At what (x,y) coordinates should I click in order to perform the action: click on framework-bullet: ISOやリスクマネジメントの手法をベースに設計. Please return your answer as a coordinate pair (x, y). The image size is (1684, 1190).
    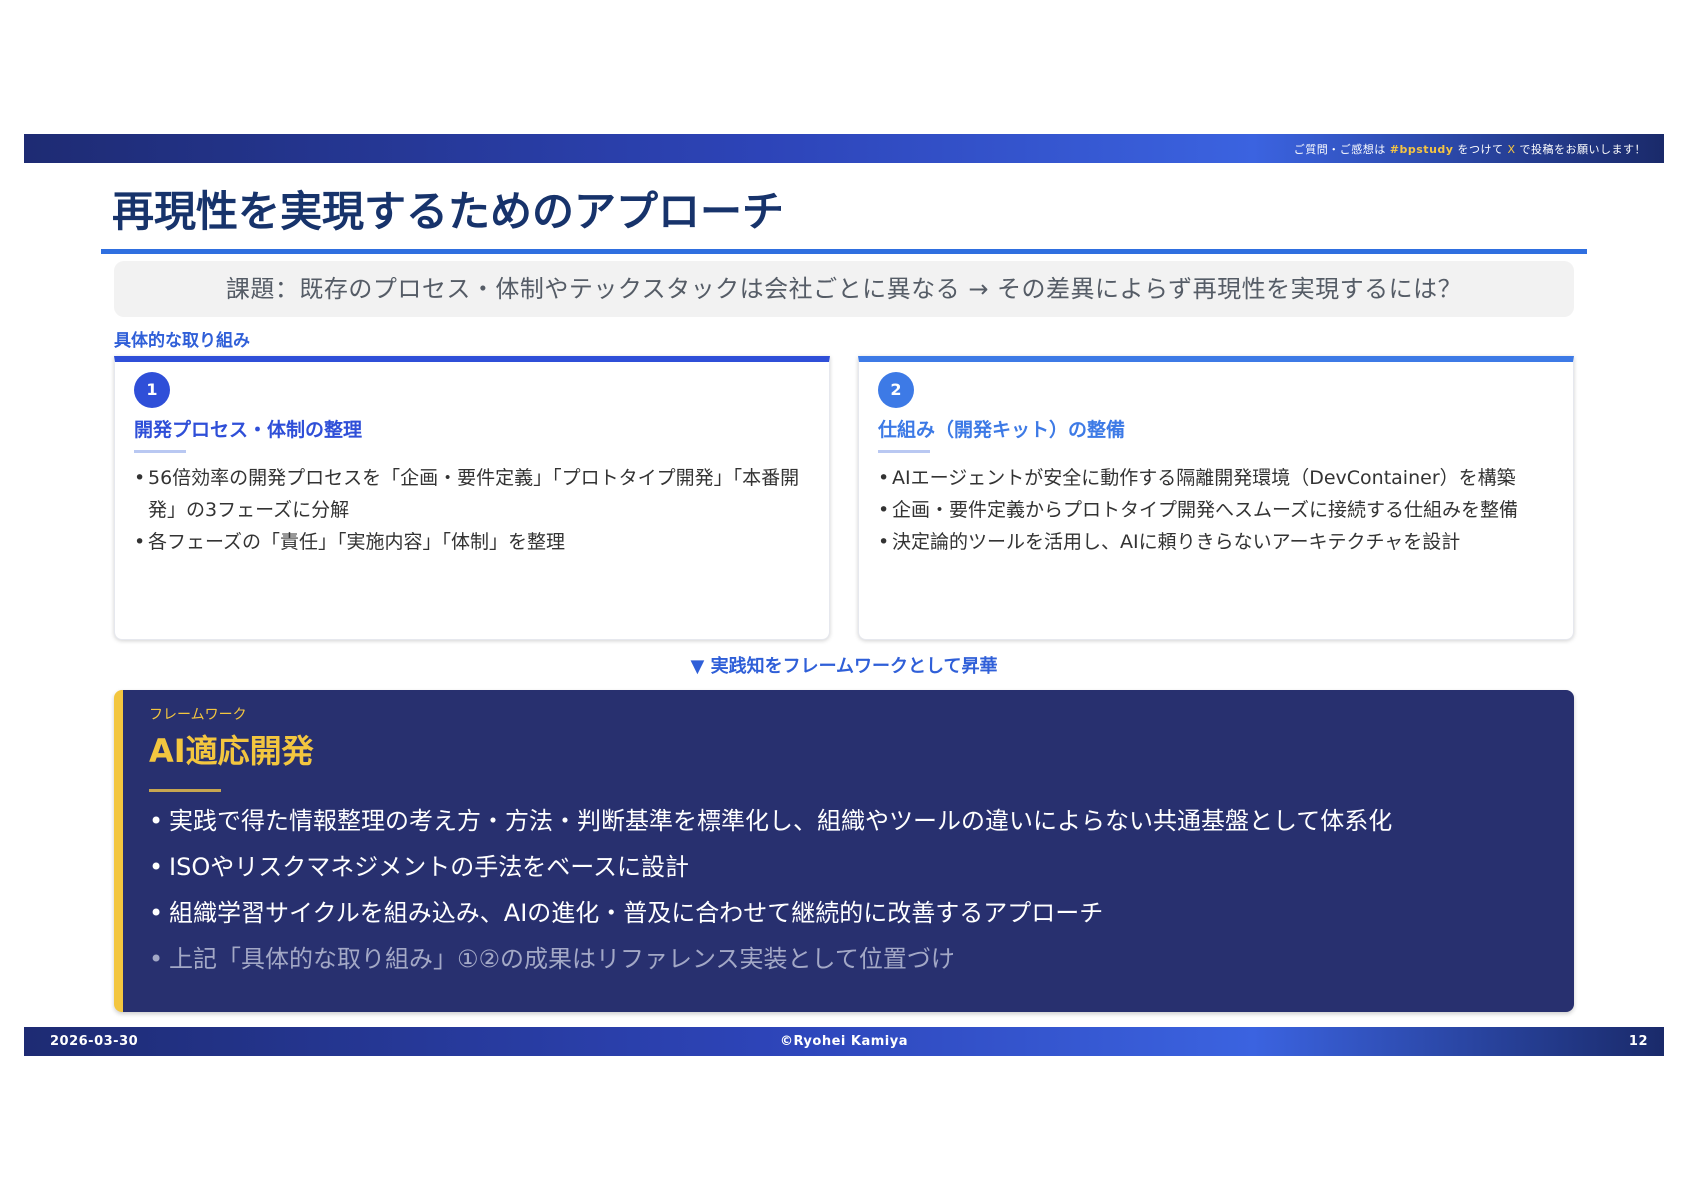
    Looking at the image, I should click on (770, 867).